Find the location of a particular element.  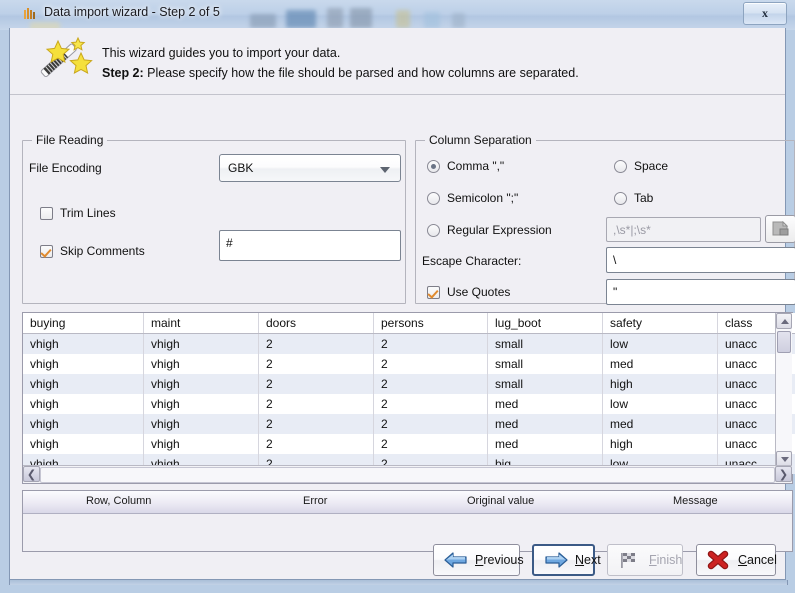

cancel-button-label: Cancel is located at coordinates (757, 560).